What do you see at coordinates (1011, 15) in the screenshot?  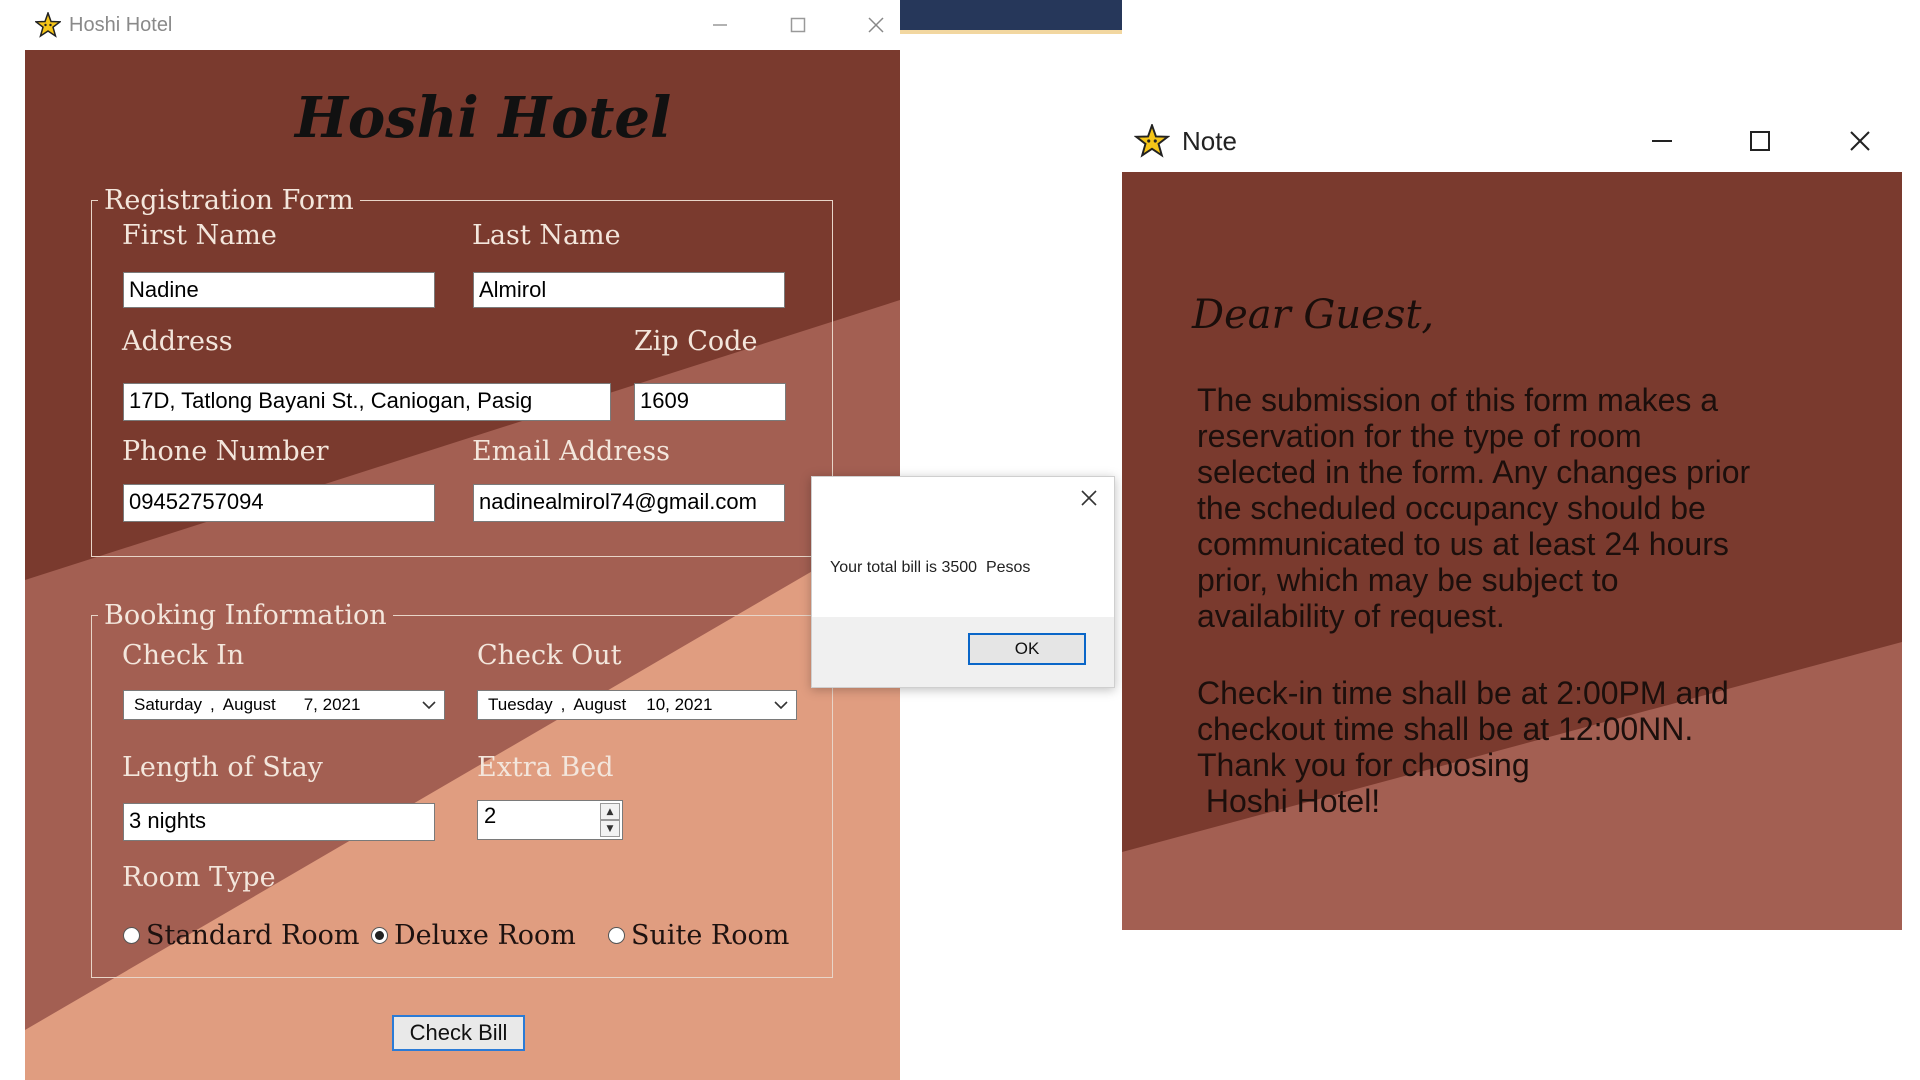 I see `background-window-strip` at bounding box center [1011, 15].